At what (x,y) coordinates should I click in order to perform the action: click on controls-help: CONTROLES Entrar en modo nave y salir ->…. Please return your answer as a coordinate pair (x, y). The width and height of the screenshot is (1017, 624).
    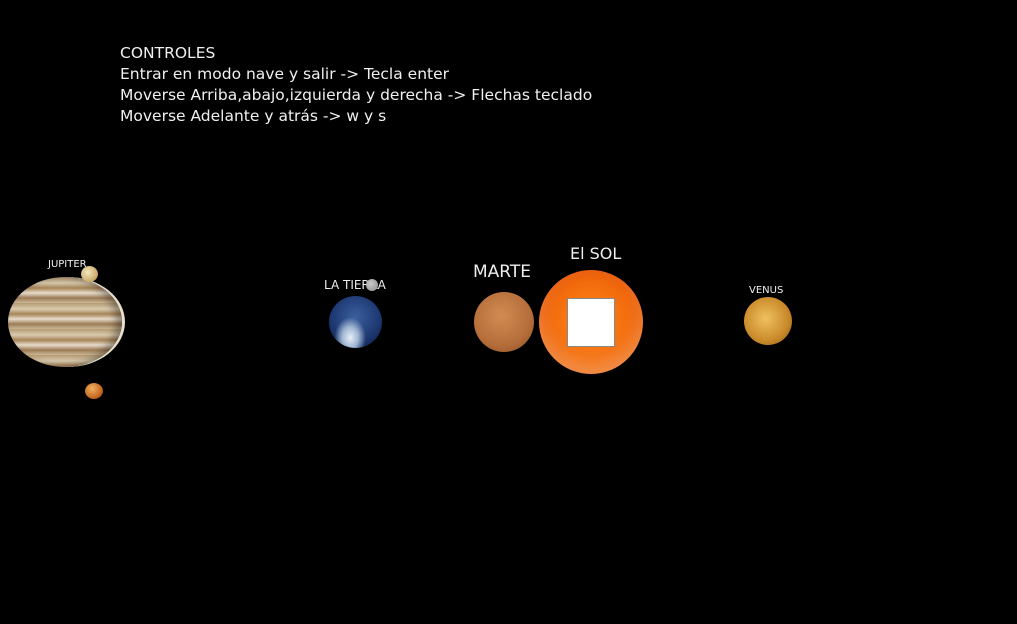
    Looking at the image, I should click on (356, 85).